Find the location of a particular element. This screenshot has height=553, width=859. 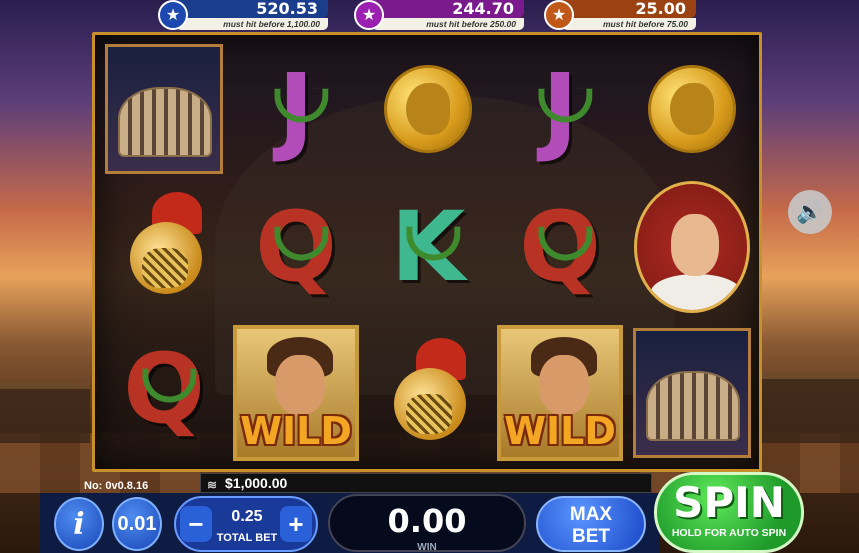

balance-display: ≋ $1,000.00 is located at coordinates (426, 483).